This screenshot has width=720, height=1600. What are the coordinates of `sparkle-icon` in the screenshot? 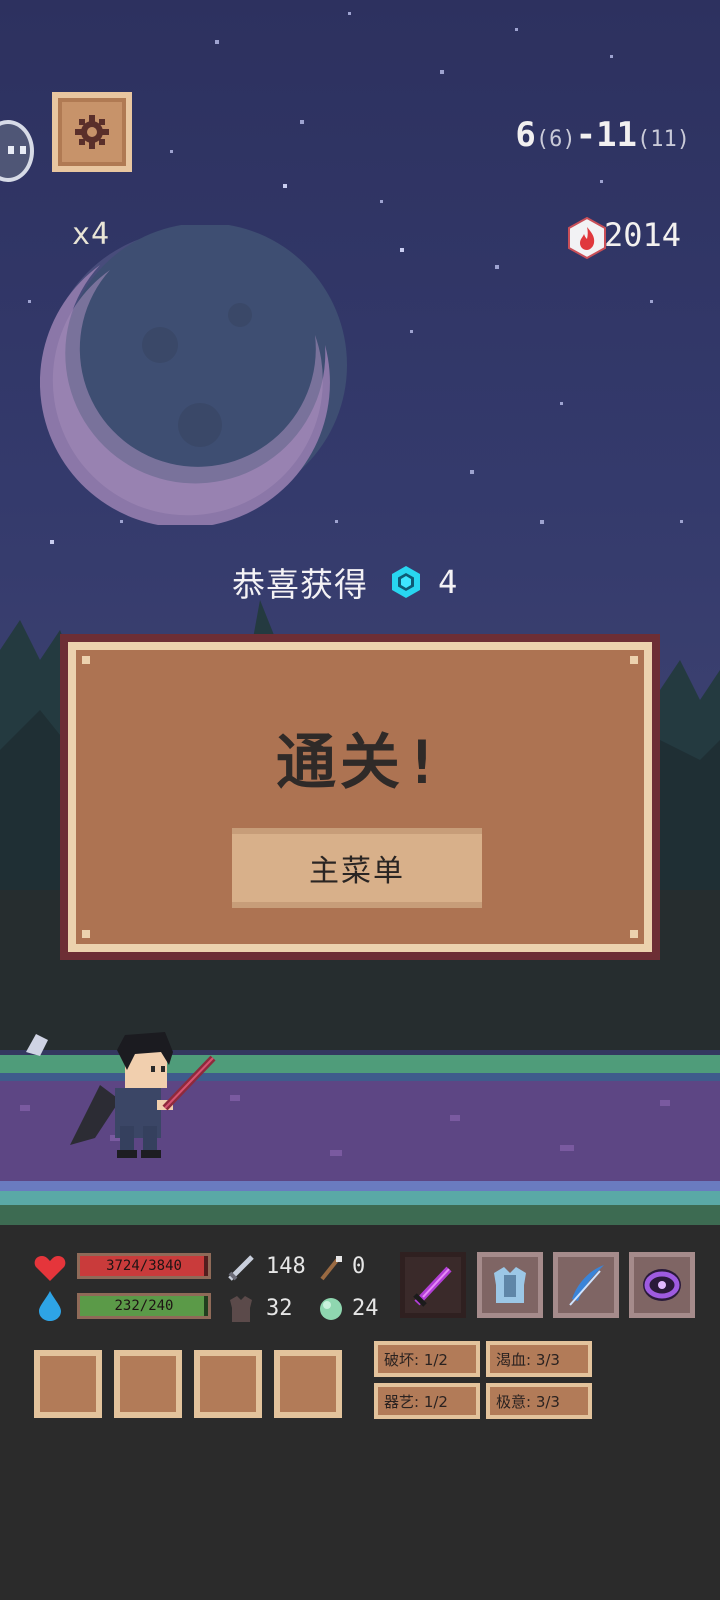 It's located at (37, 1045).